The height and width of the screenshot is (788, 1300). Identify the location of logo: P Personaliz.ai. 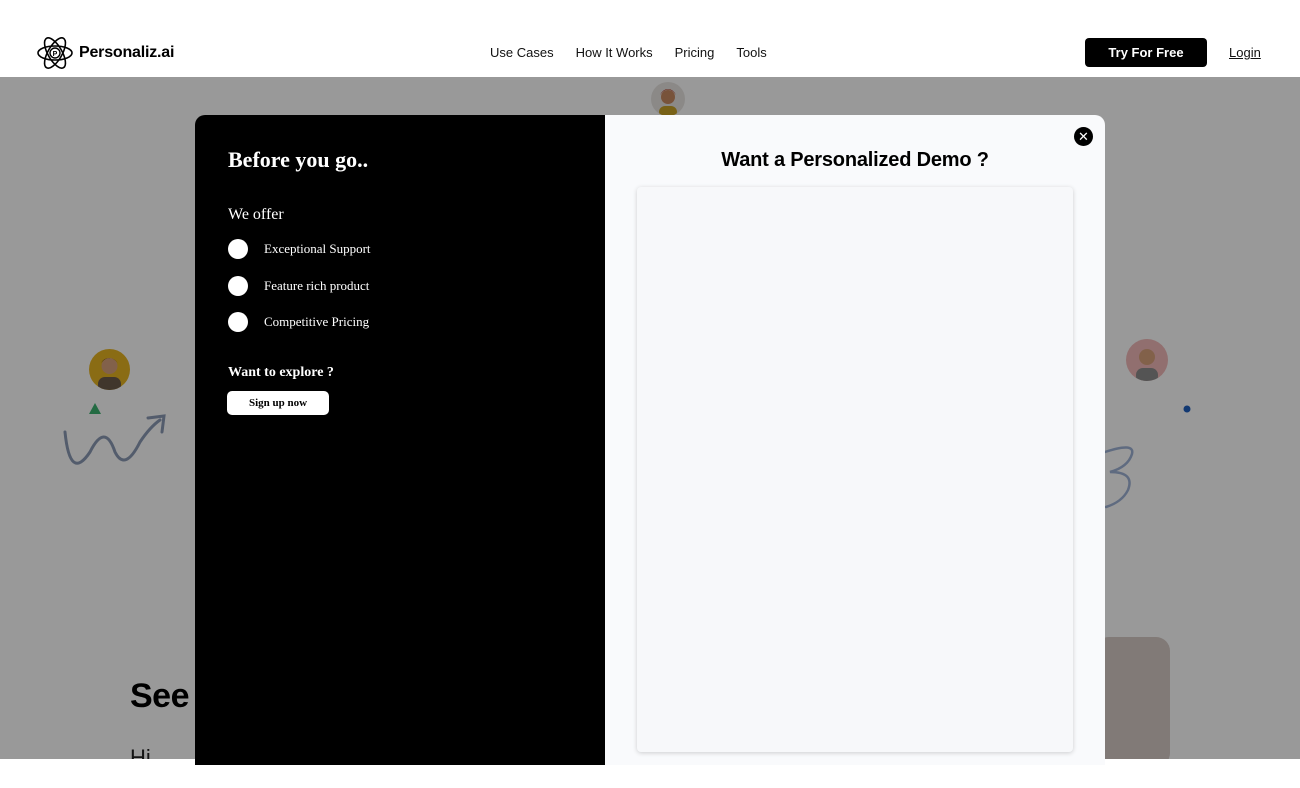
(105, 53).